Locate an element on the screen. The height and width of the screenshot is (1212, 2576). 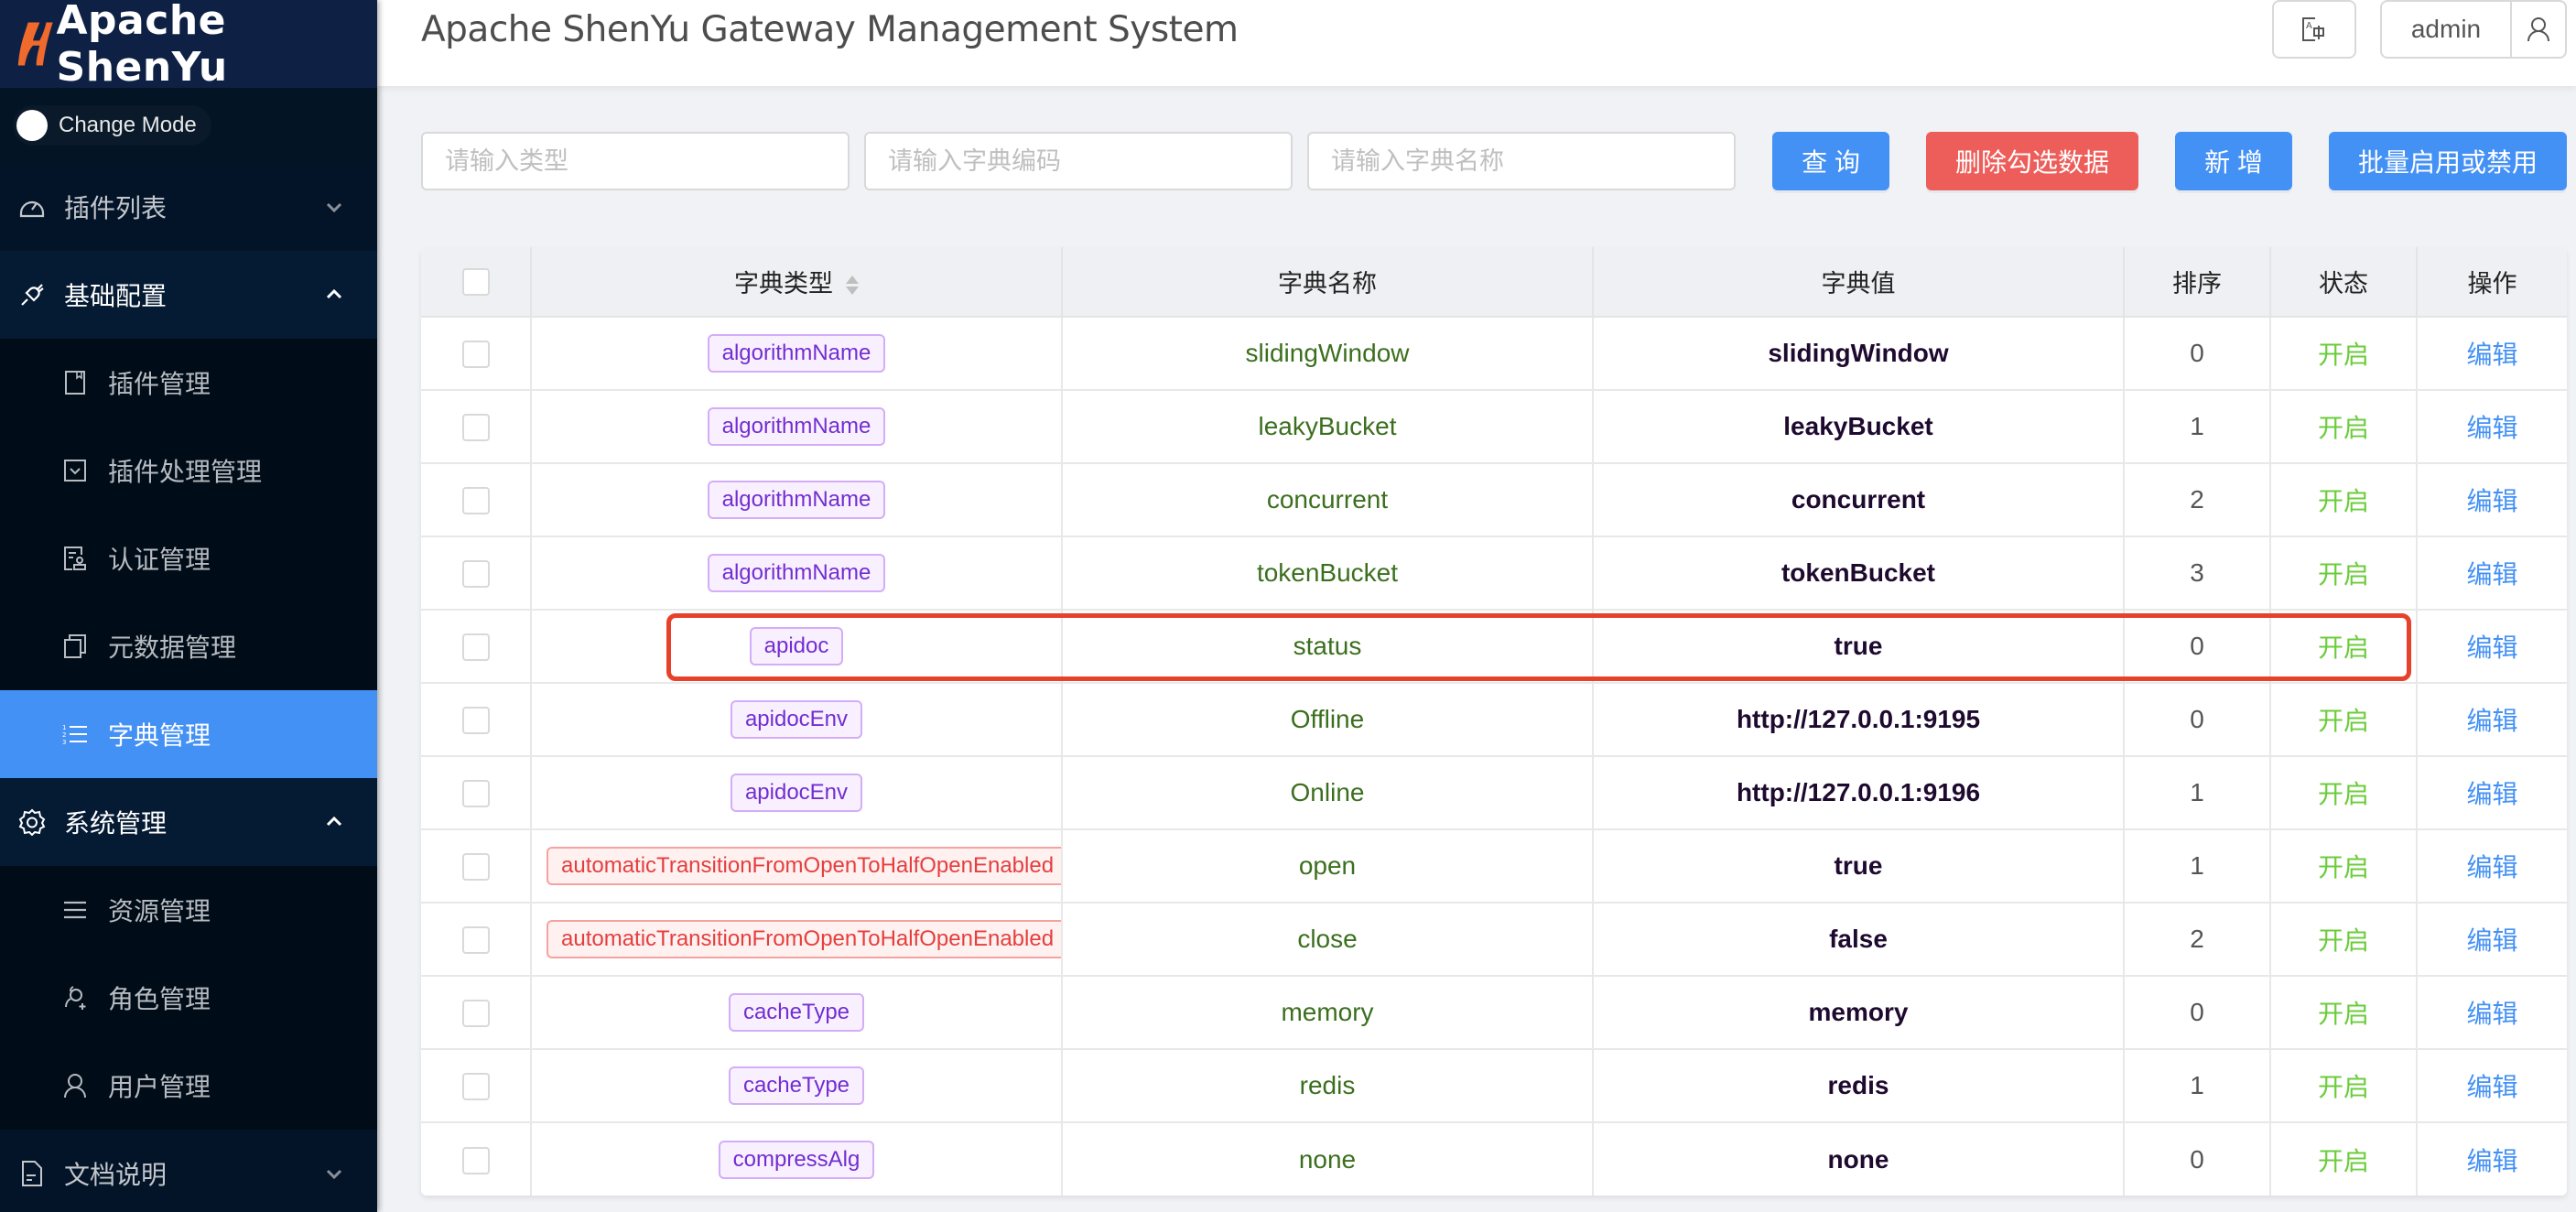
type-cell: apidoc is located at coordinates (797, 647).